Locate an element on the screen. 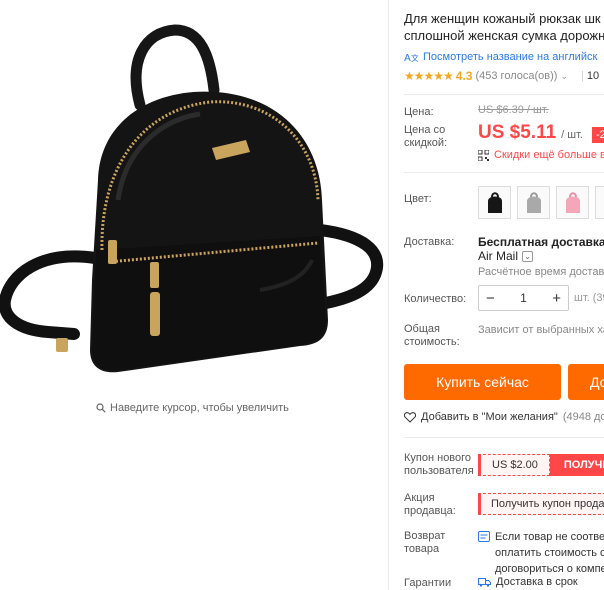 This screenshot has height=590, width=604. qr-code-icon is located at coordinates (483, 155).